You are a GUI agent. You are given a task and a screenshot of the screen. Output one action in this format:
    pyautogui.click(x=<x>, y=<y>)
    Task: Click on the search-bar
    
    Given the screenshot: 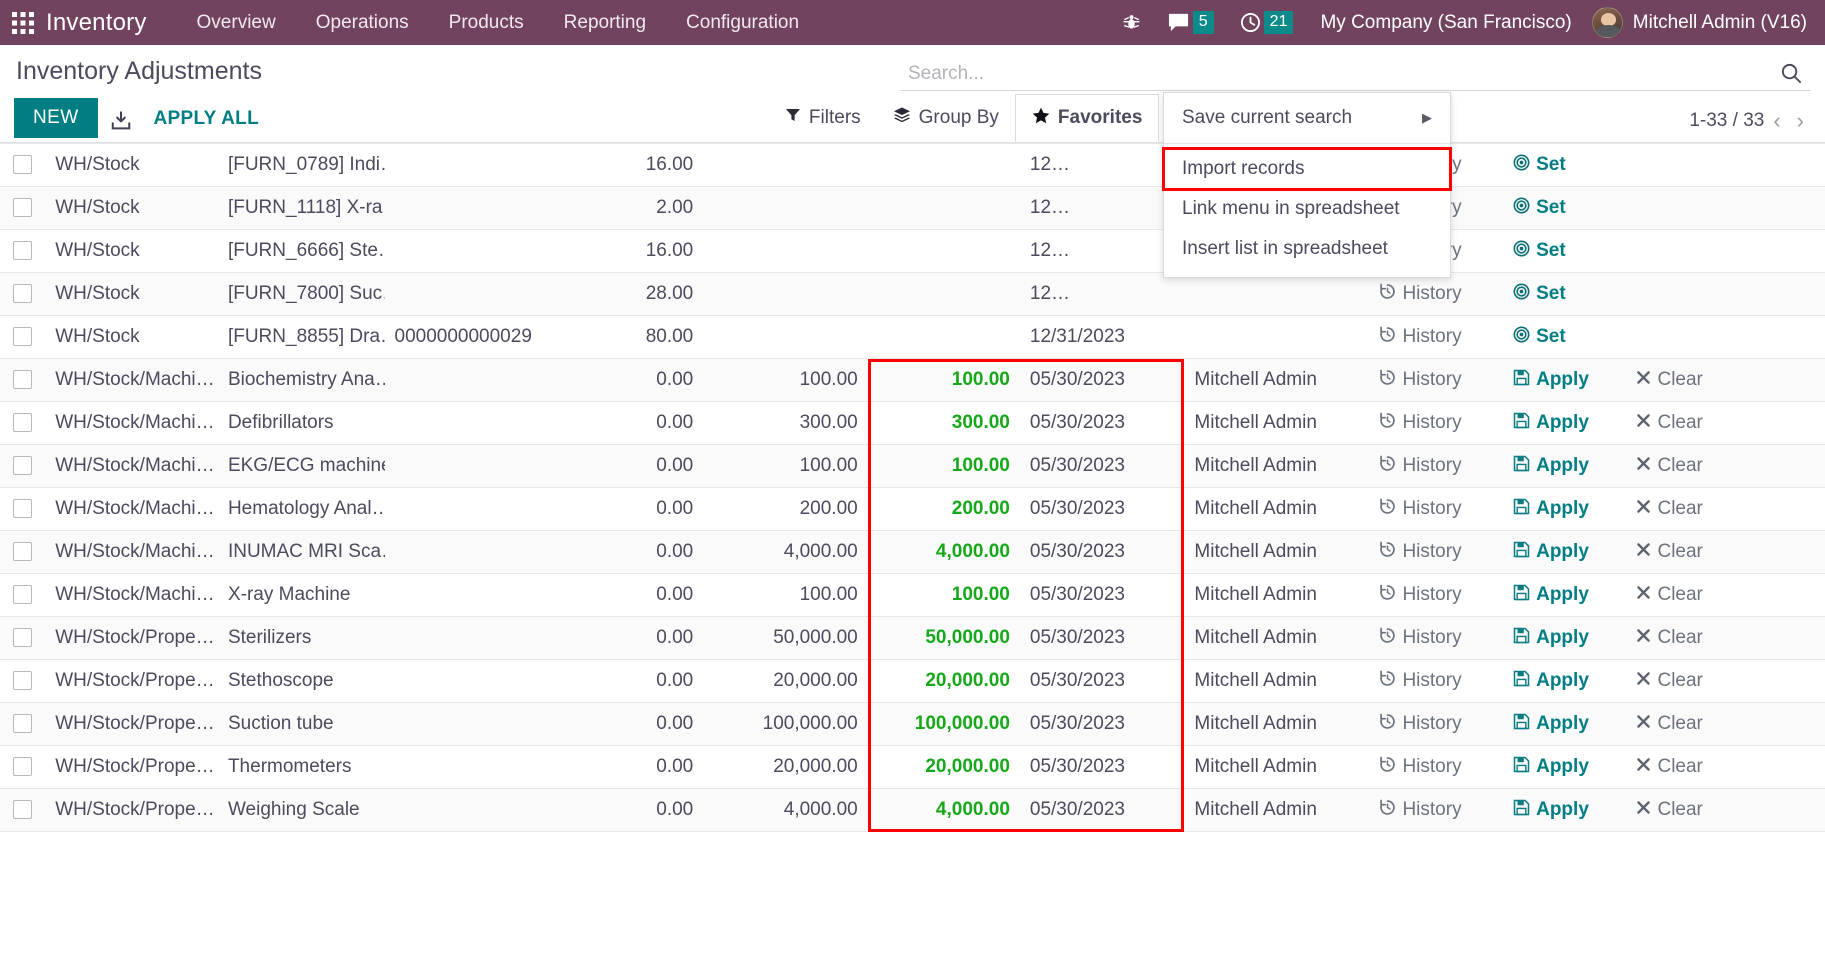 What is the action you would take?
    pyautogui.click(x=1355, y=74)
    